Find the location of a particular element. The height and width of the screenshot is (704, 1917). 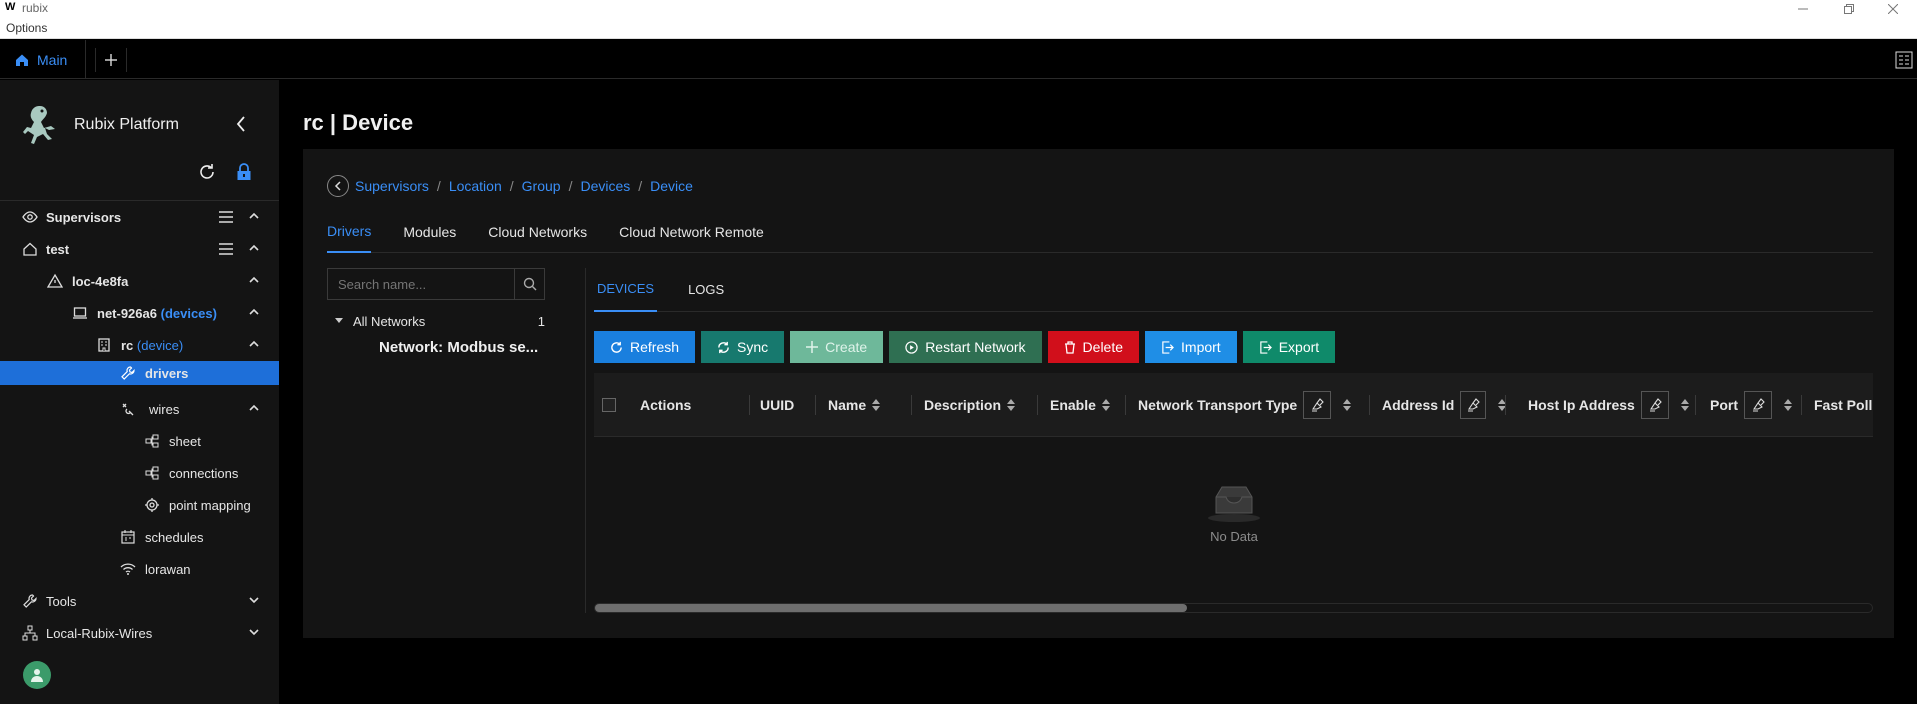

home-icon is located at coordinates (22, 60).